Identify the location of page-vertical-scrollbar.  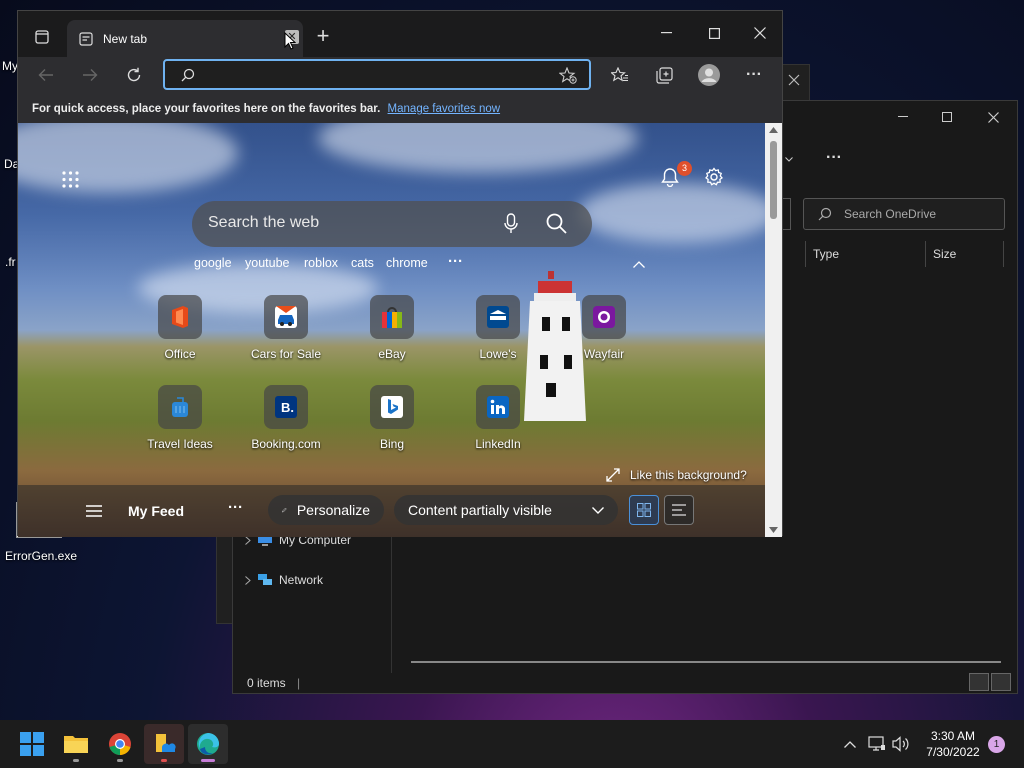
(773, 330).